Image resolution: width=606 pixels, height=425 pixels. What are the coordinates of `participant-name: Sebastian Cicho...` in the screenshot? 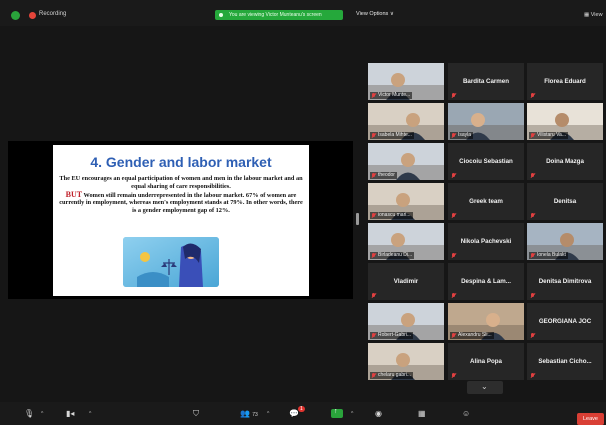 It's located at (565, 361).